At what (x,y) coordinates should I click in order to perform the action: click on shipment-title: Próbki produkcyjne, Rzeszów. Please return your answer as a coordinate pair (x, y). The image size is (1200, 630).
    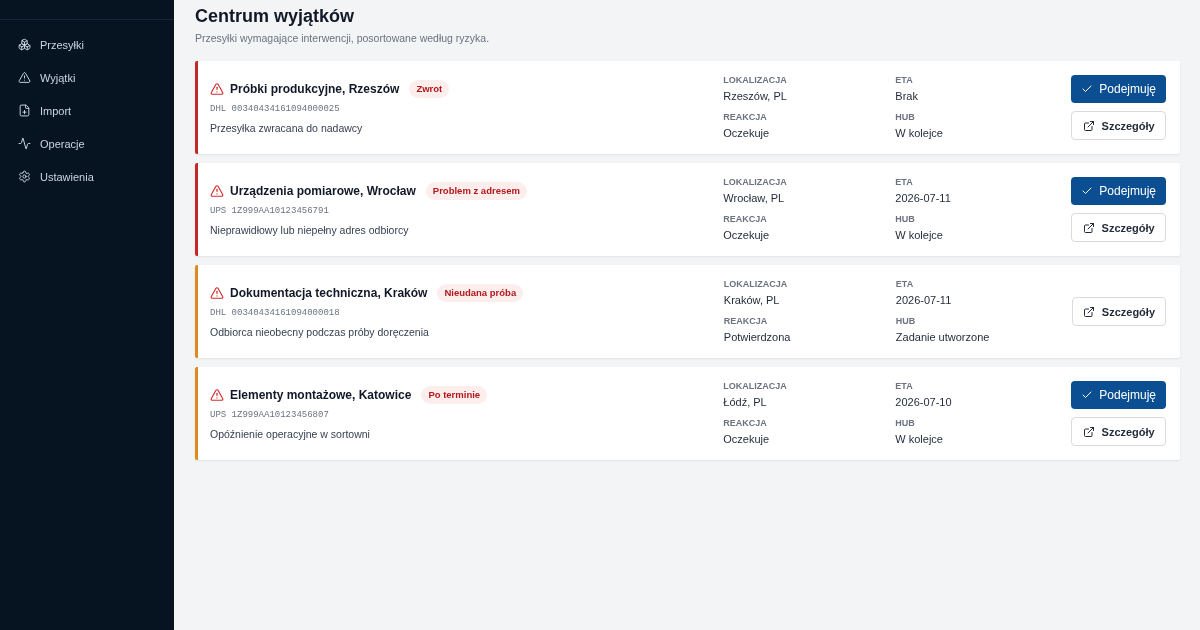
    Looking at the image, I should click on (315, 89).